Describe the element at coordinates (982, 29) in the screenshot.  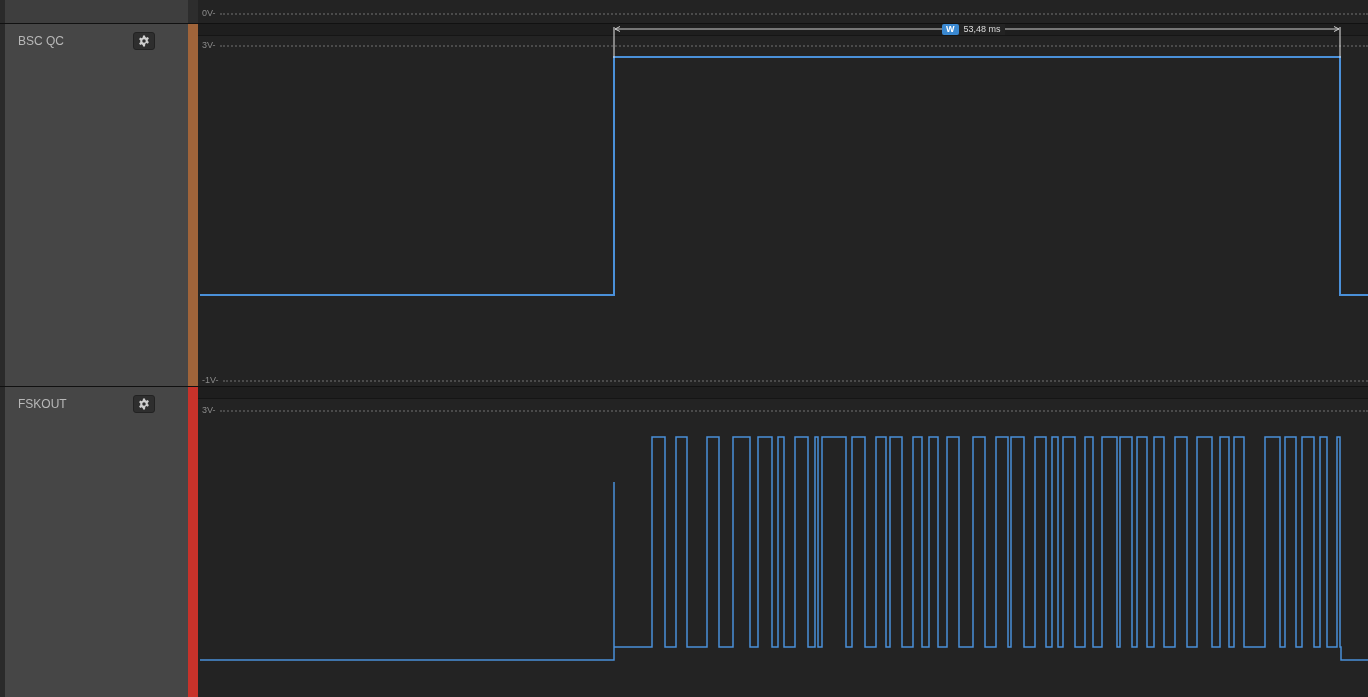
I see `measure-value: 53,48 ms` at that location.